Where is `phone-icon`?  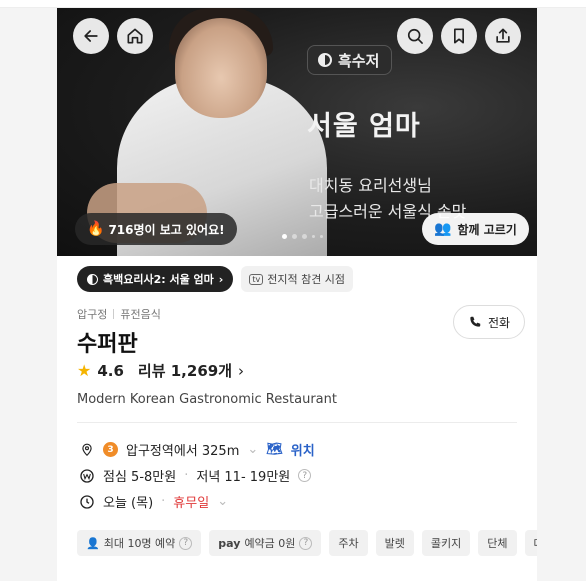
phone-icon is located at coordinates (475, 321).